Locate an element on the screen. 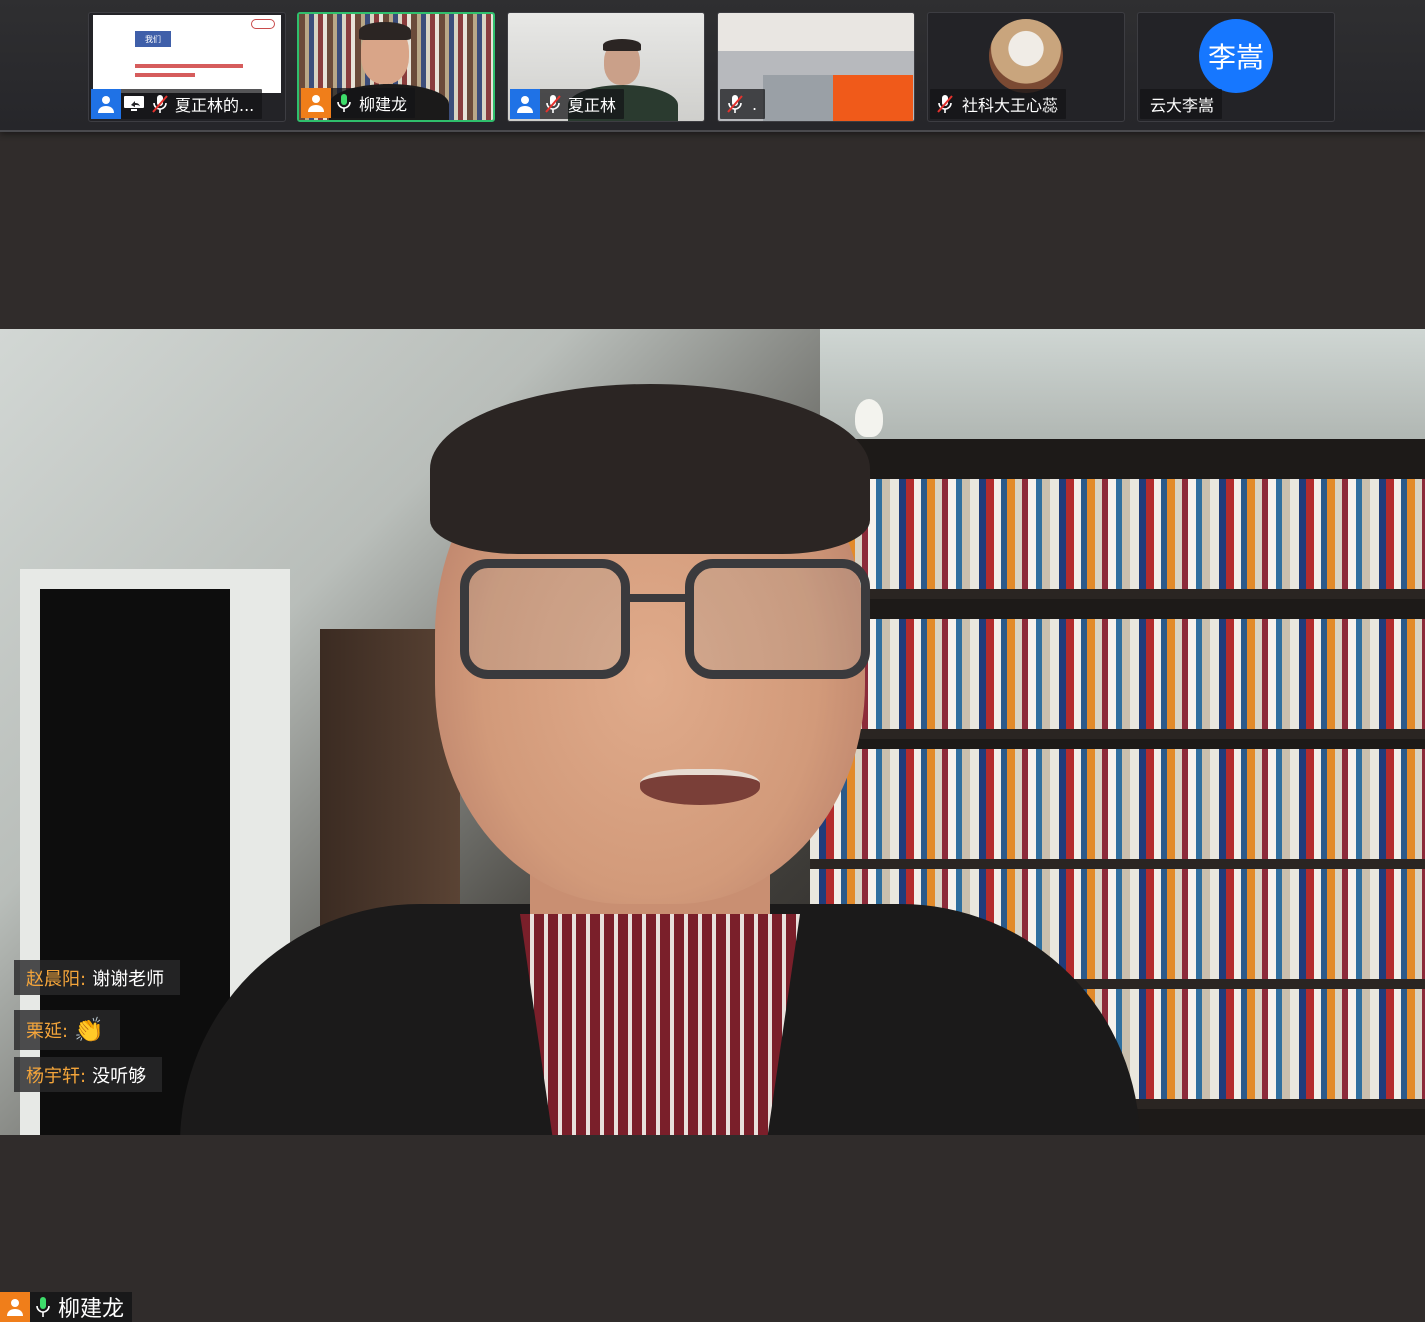 This screenshot has width=1425, height=1322. clap-icon: 👏 is located at coordinates (89, 1030).